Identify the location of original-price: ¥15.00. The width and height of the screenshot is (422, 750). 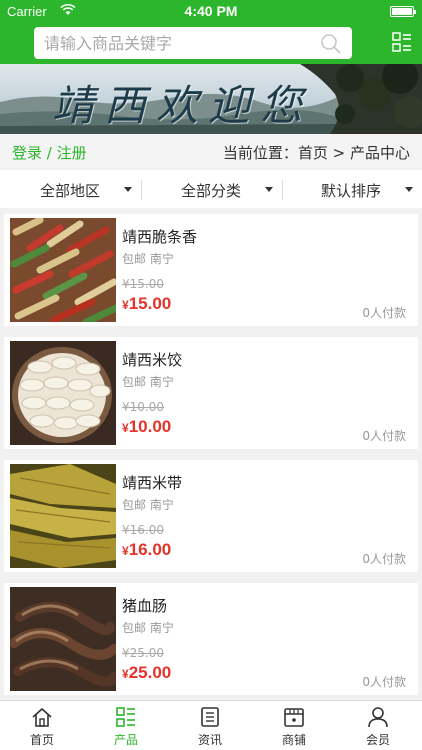
(143, 284).